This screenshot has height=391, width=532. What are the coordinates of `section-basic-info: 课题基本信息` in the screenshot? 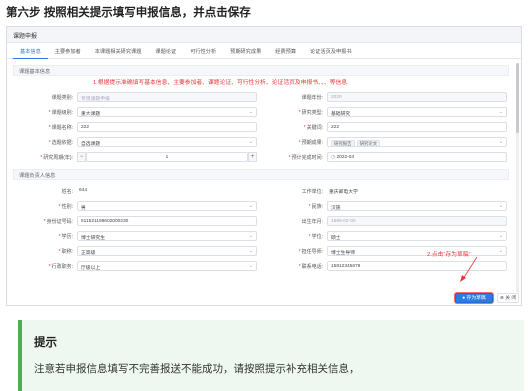 It's located at (261, 70).